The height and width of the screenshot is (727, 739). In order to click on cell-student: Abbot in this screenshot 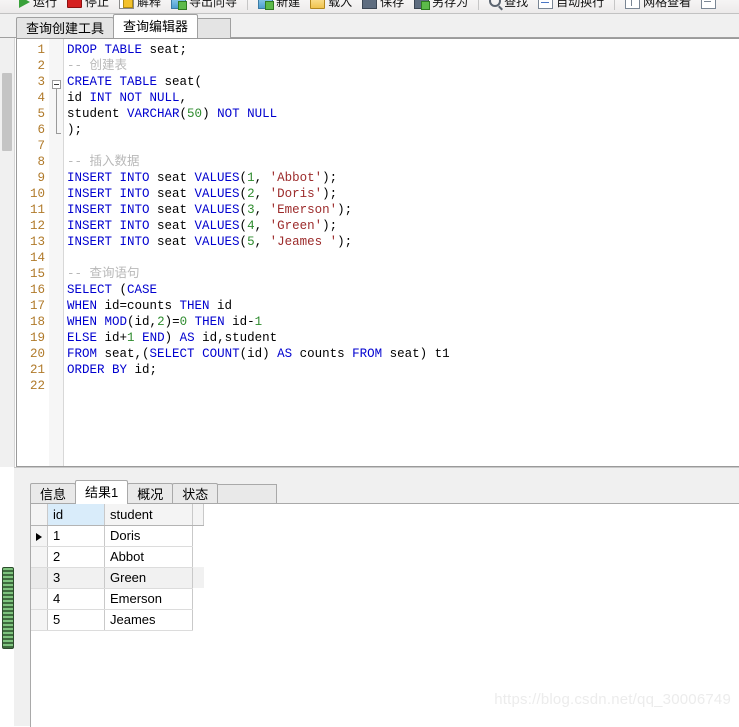, I will do `click(148, 557)`.